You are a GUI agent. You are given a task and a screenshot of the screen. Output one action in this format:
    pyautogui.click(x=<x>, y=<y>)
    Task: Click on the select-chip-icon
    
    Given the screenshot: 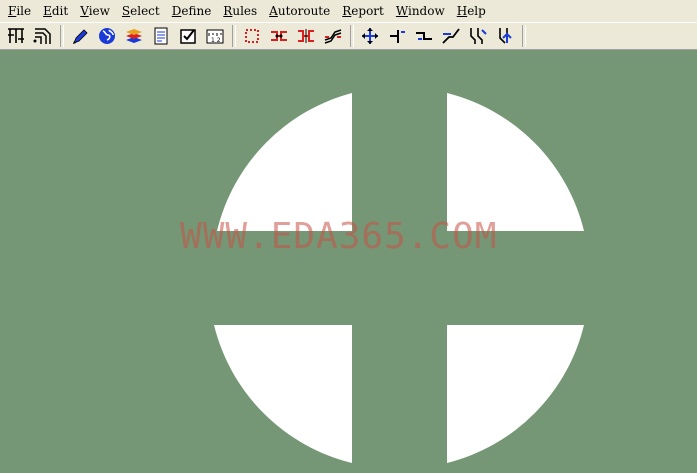 What is the action you would take?
    pyautogui.click(x=252, y=36)
    